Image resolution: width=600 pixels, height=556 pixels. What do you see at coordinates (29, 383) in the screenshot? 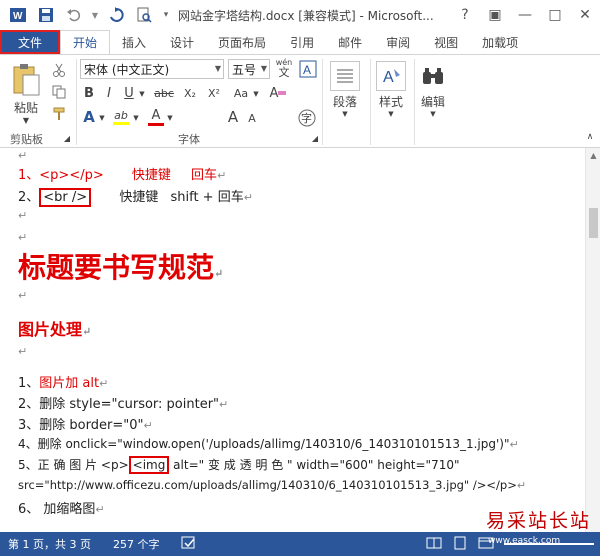
I see `item1-number: 1、` at bounding box center [29, 383].